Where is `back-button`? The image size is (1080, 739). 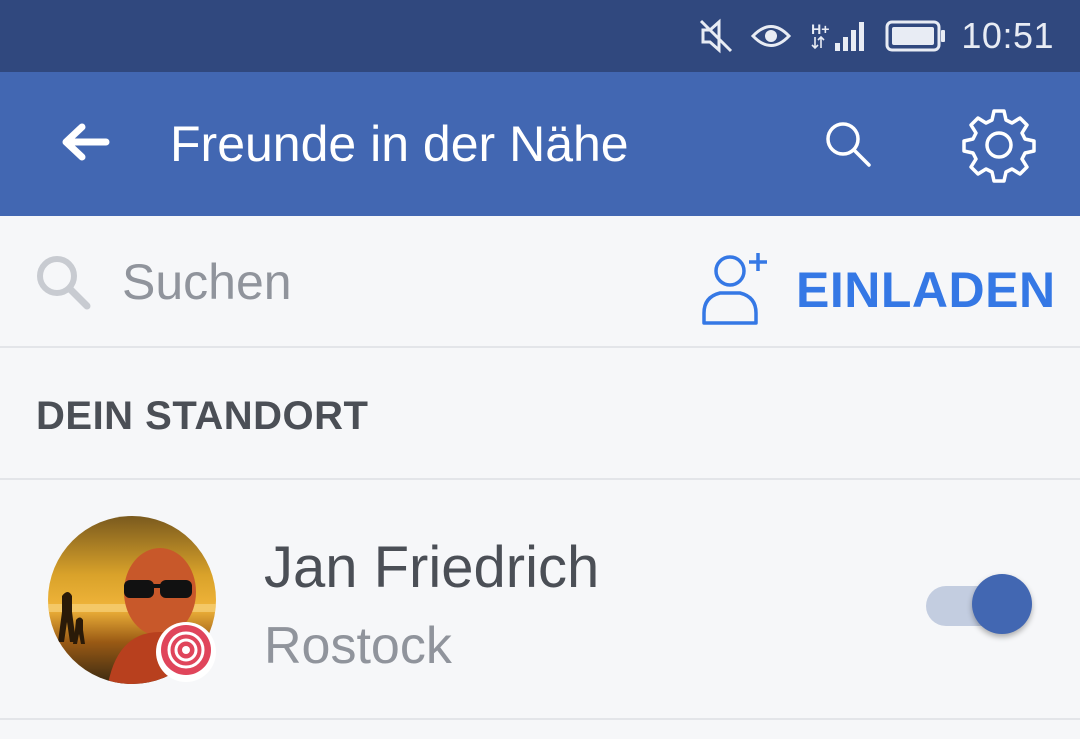
back-button is located at coordinates (84, 144).